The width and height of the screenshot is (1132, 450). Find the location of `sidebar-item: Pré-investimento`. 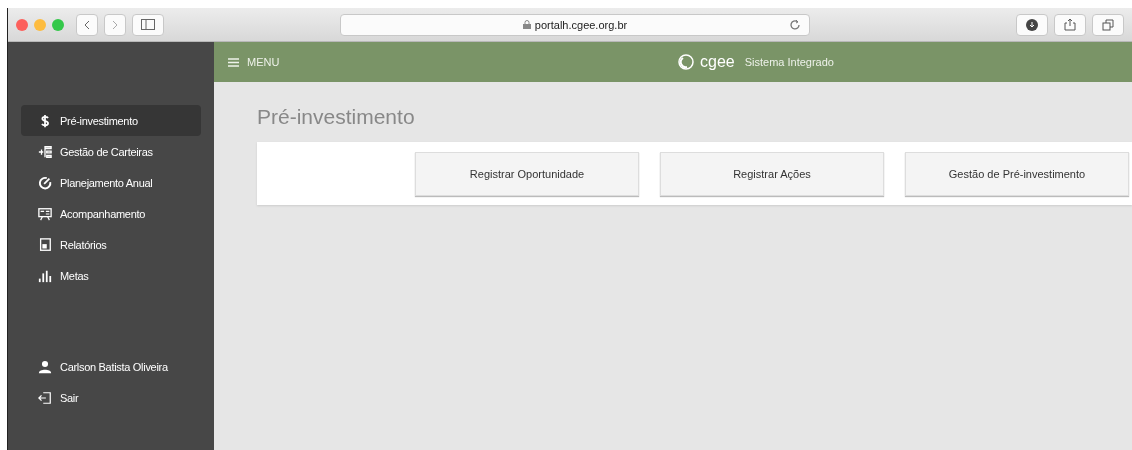

sidebar-item: Pré-investimento is located at coordinates (111, 120).